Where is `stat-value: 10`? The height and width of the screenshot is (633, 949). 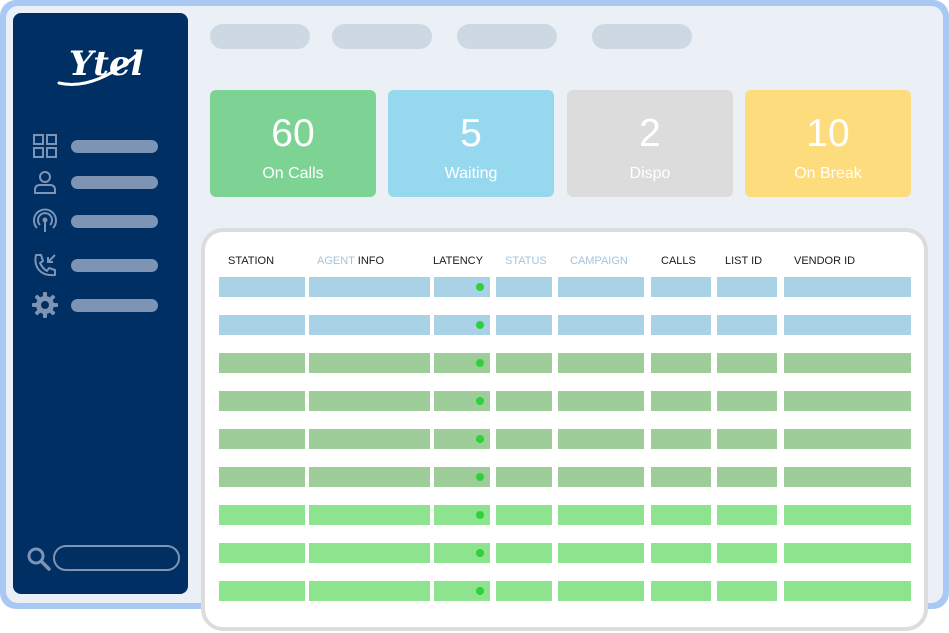
stat-value: 10 is located at coordinates (828, 133).